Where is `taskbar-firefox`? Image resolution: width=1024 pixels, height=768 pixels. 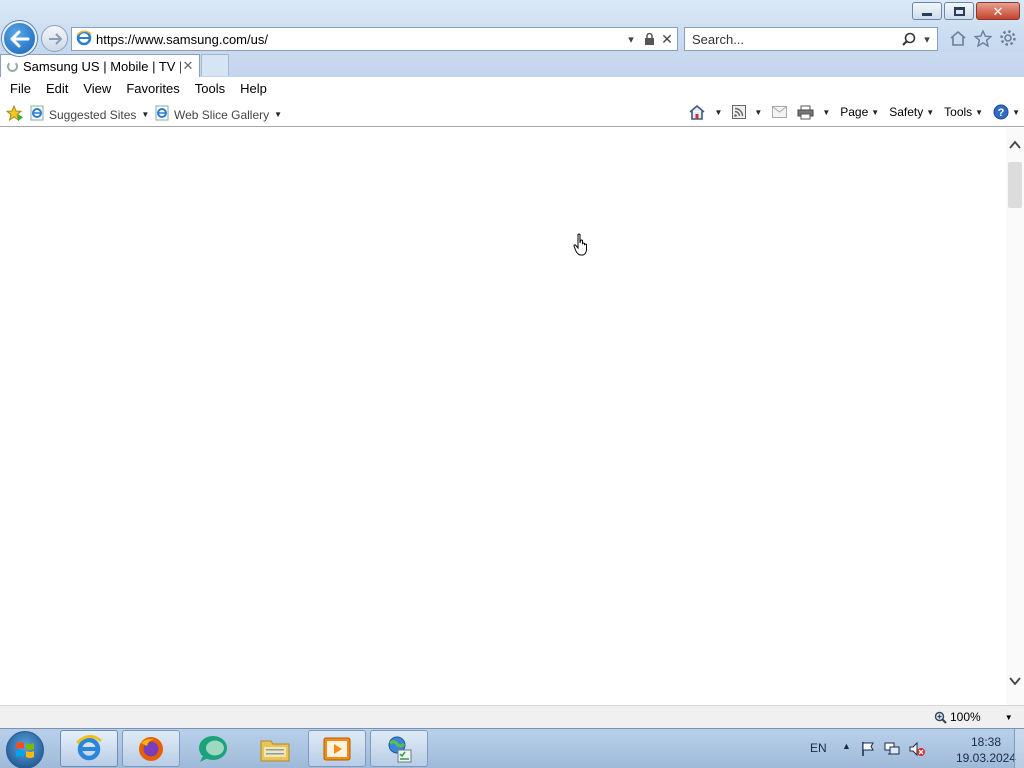
taskbar-firefox is located at coordinates (151, 748).